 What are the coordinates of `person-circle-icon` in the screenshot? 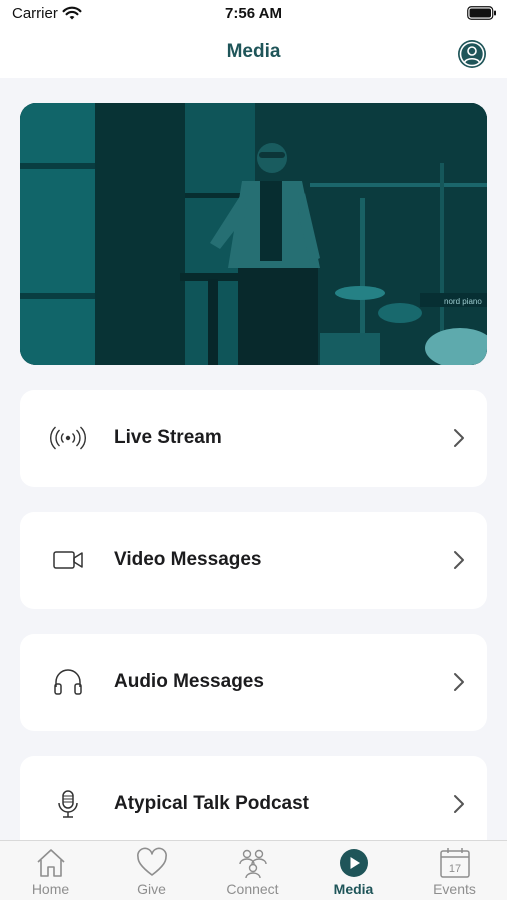 It's located at (472, 54).